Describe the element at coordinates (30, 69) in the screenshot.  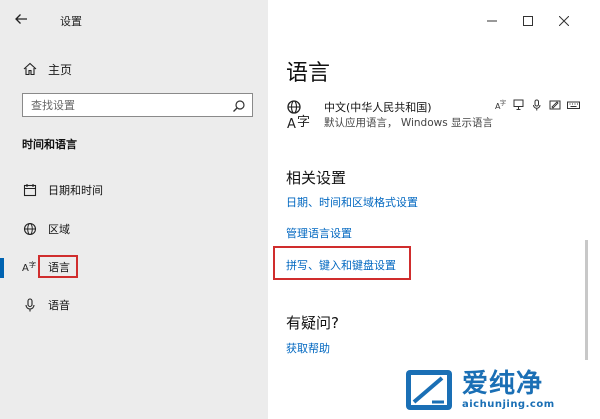
I see `home-icon` at that location.